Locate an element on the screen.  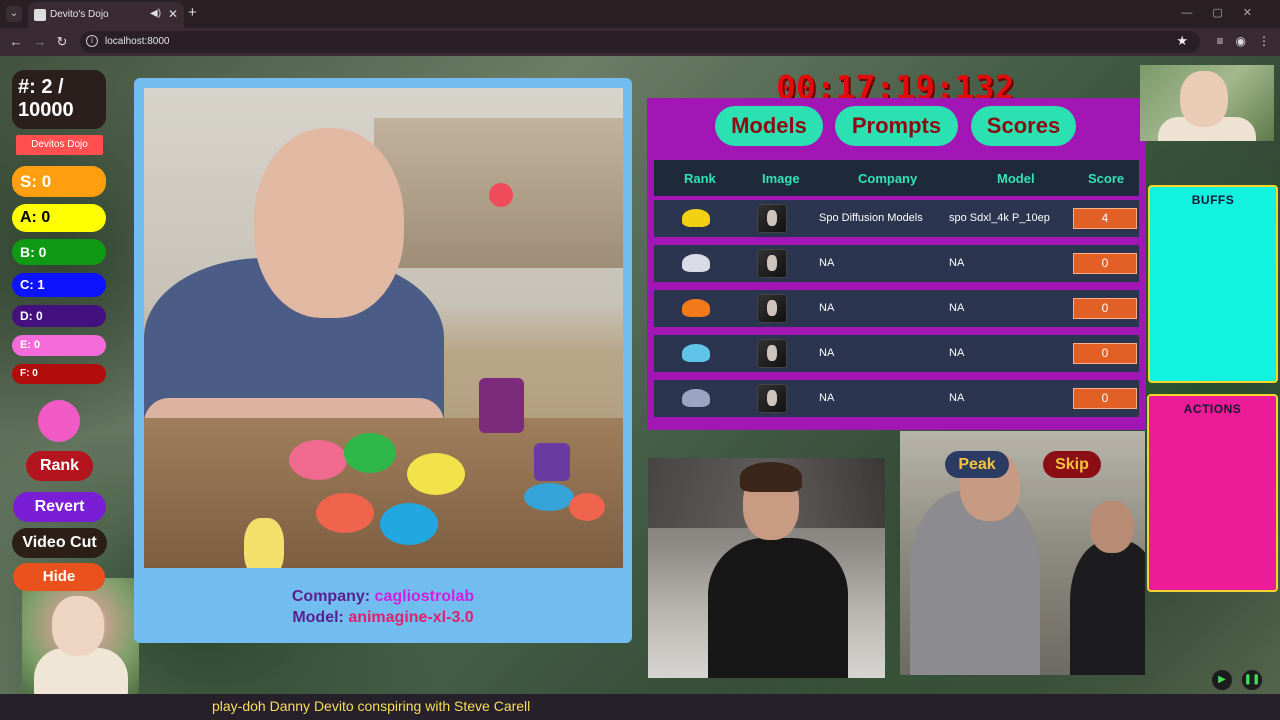
webcam-feed is located at coordinates (766, 568).